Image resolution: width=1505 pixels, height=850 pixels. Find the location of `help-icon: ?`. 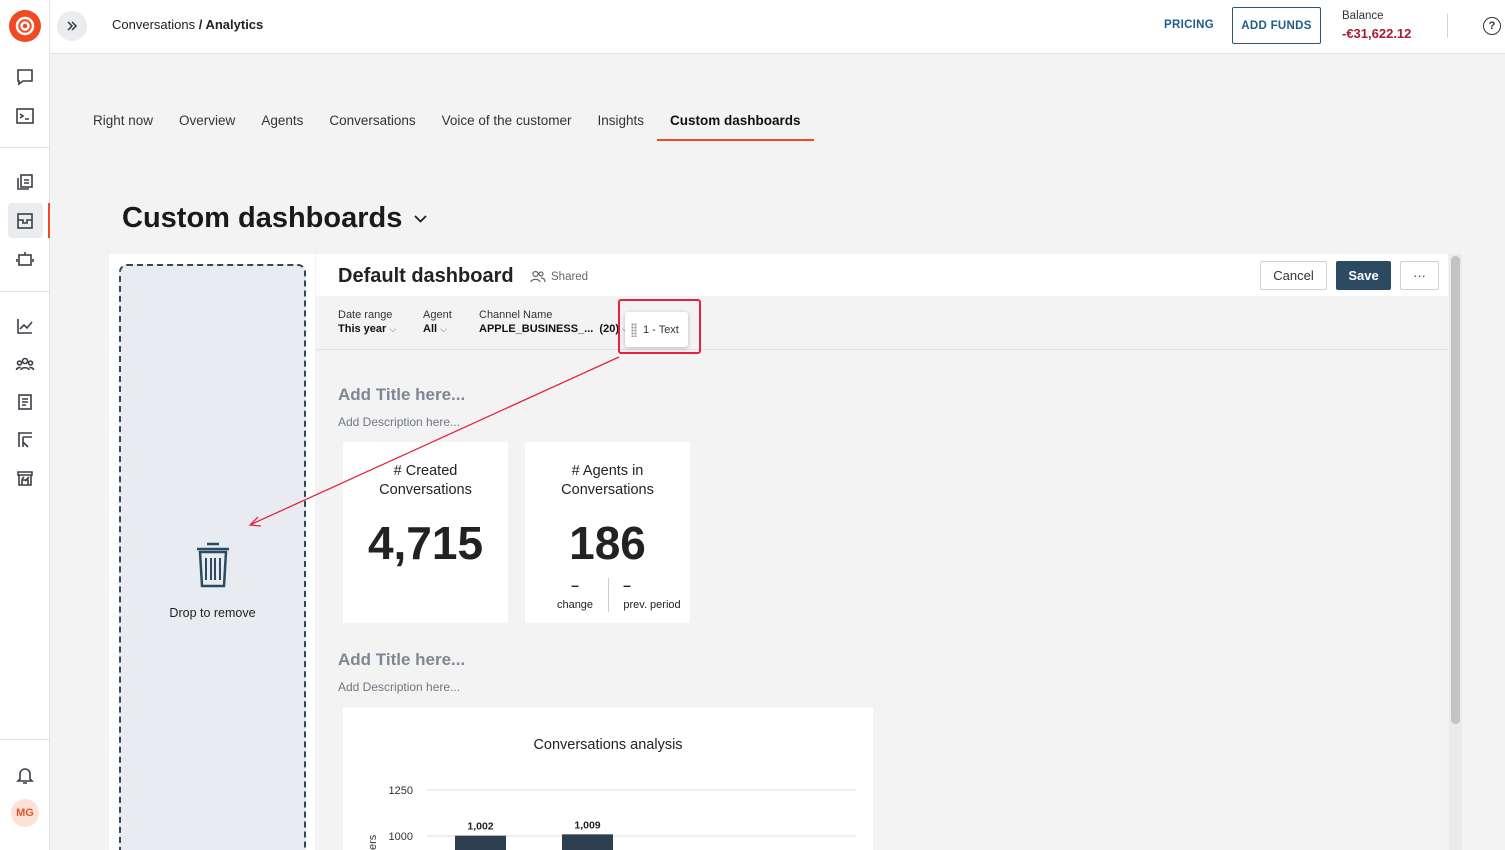

help-icon: ? is located at coordinates (1492, 26).